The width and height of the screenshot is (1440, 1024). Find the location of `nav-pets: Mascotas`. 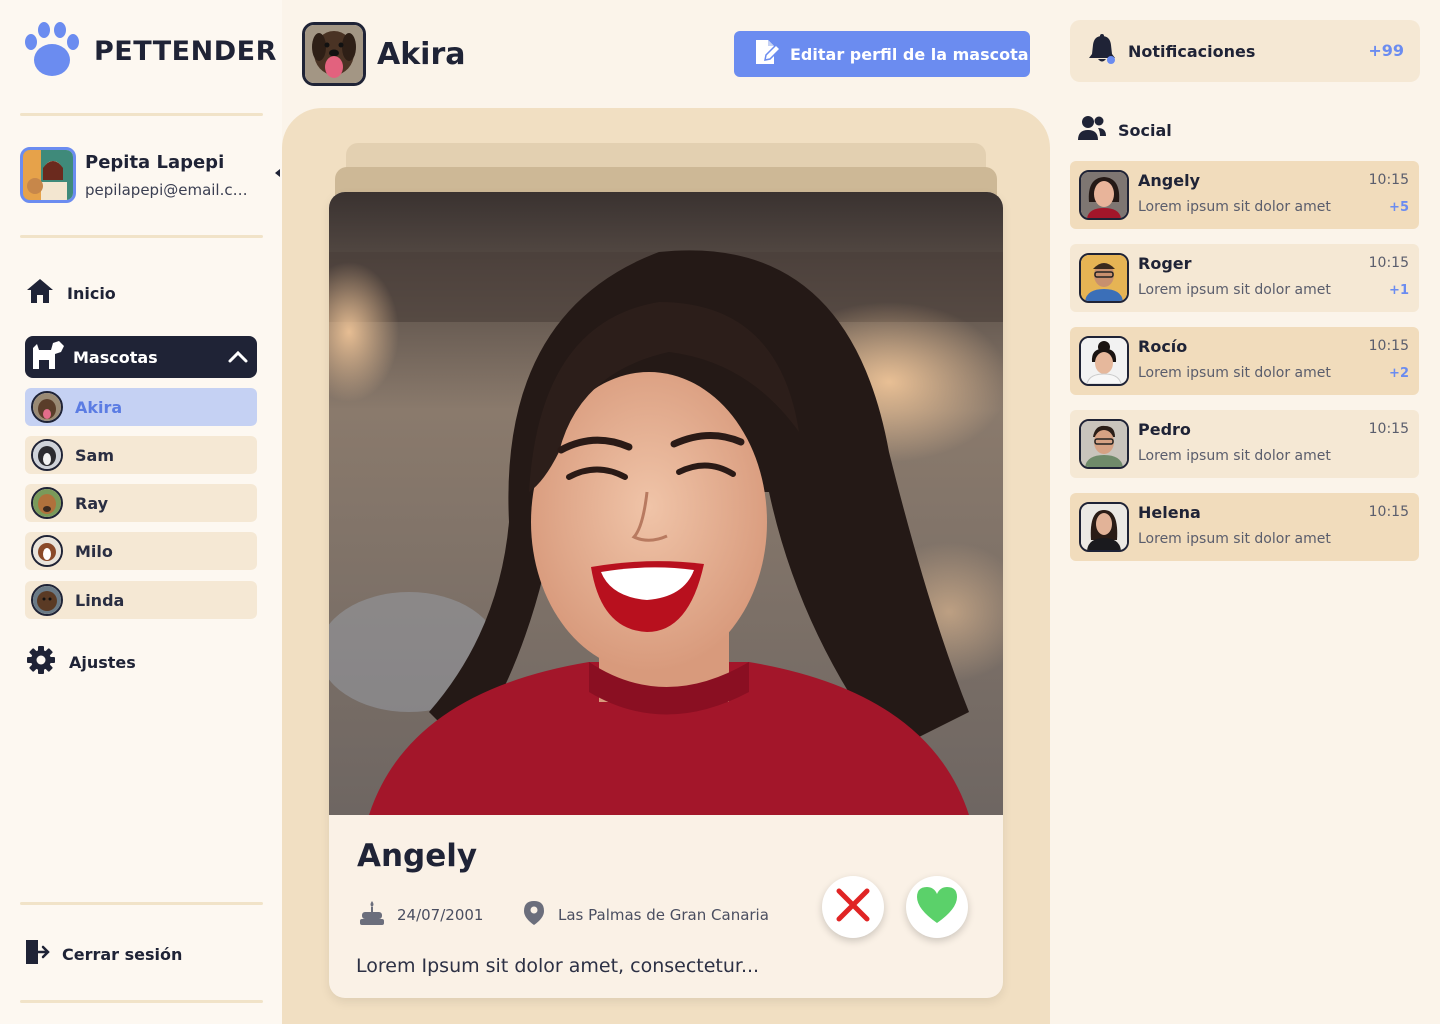

nav-pets: Mascotas is located at coordinates (141, 357).